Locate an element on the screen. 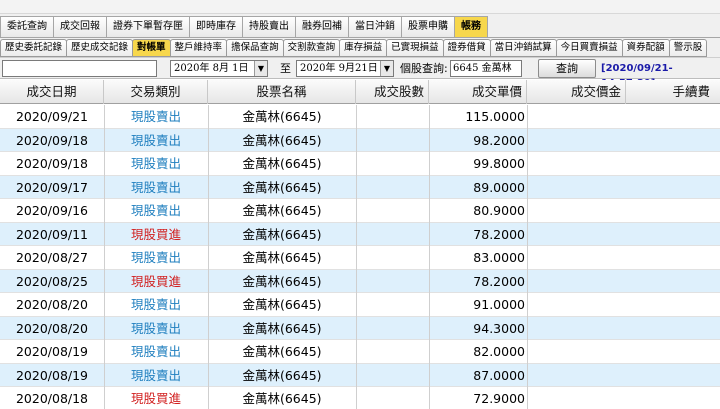  cell-trade-date: 2020/08/19 is located at coordinates (52, 351).